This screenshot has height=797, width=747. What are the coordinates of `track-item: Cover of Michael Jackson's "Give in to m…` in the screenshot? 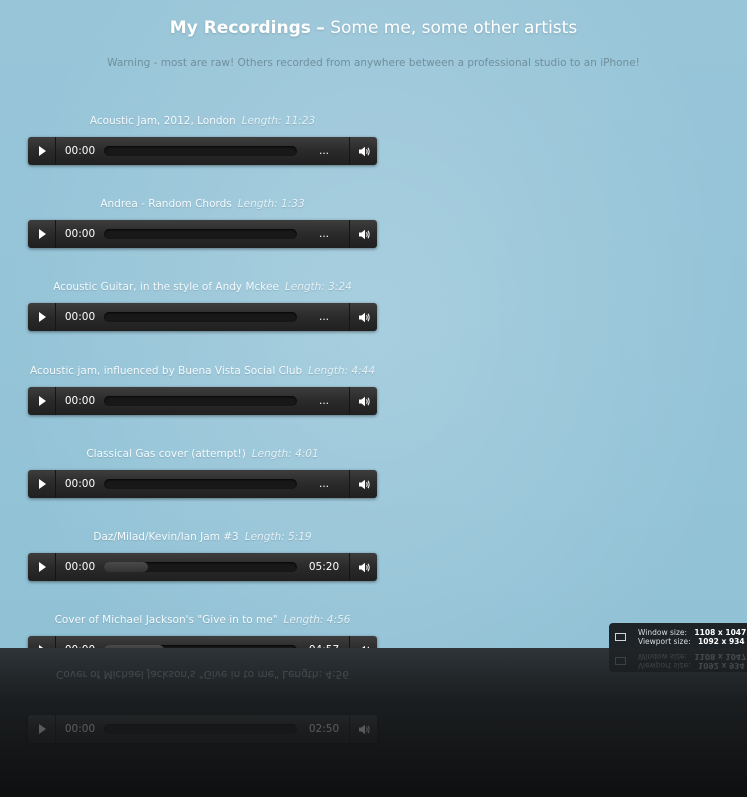 It's located at (202, 628).